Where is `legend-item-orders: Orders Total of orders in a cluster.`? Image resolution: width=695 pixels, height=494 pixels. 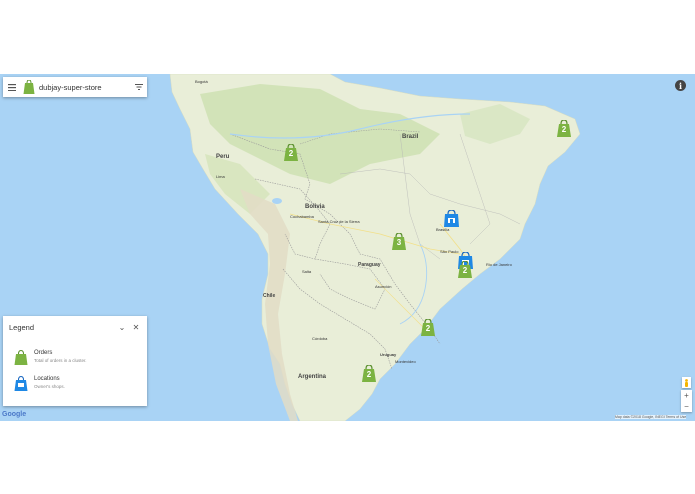 legend-item-orders: Orders Total of orders in a cluster. is located at coordinates (50, 357).